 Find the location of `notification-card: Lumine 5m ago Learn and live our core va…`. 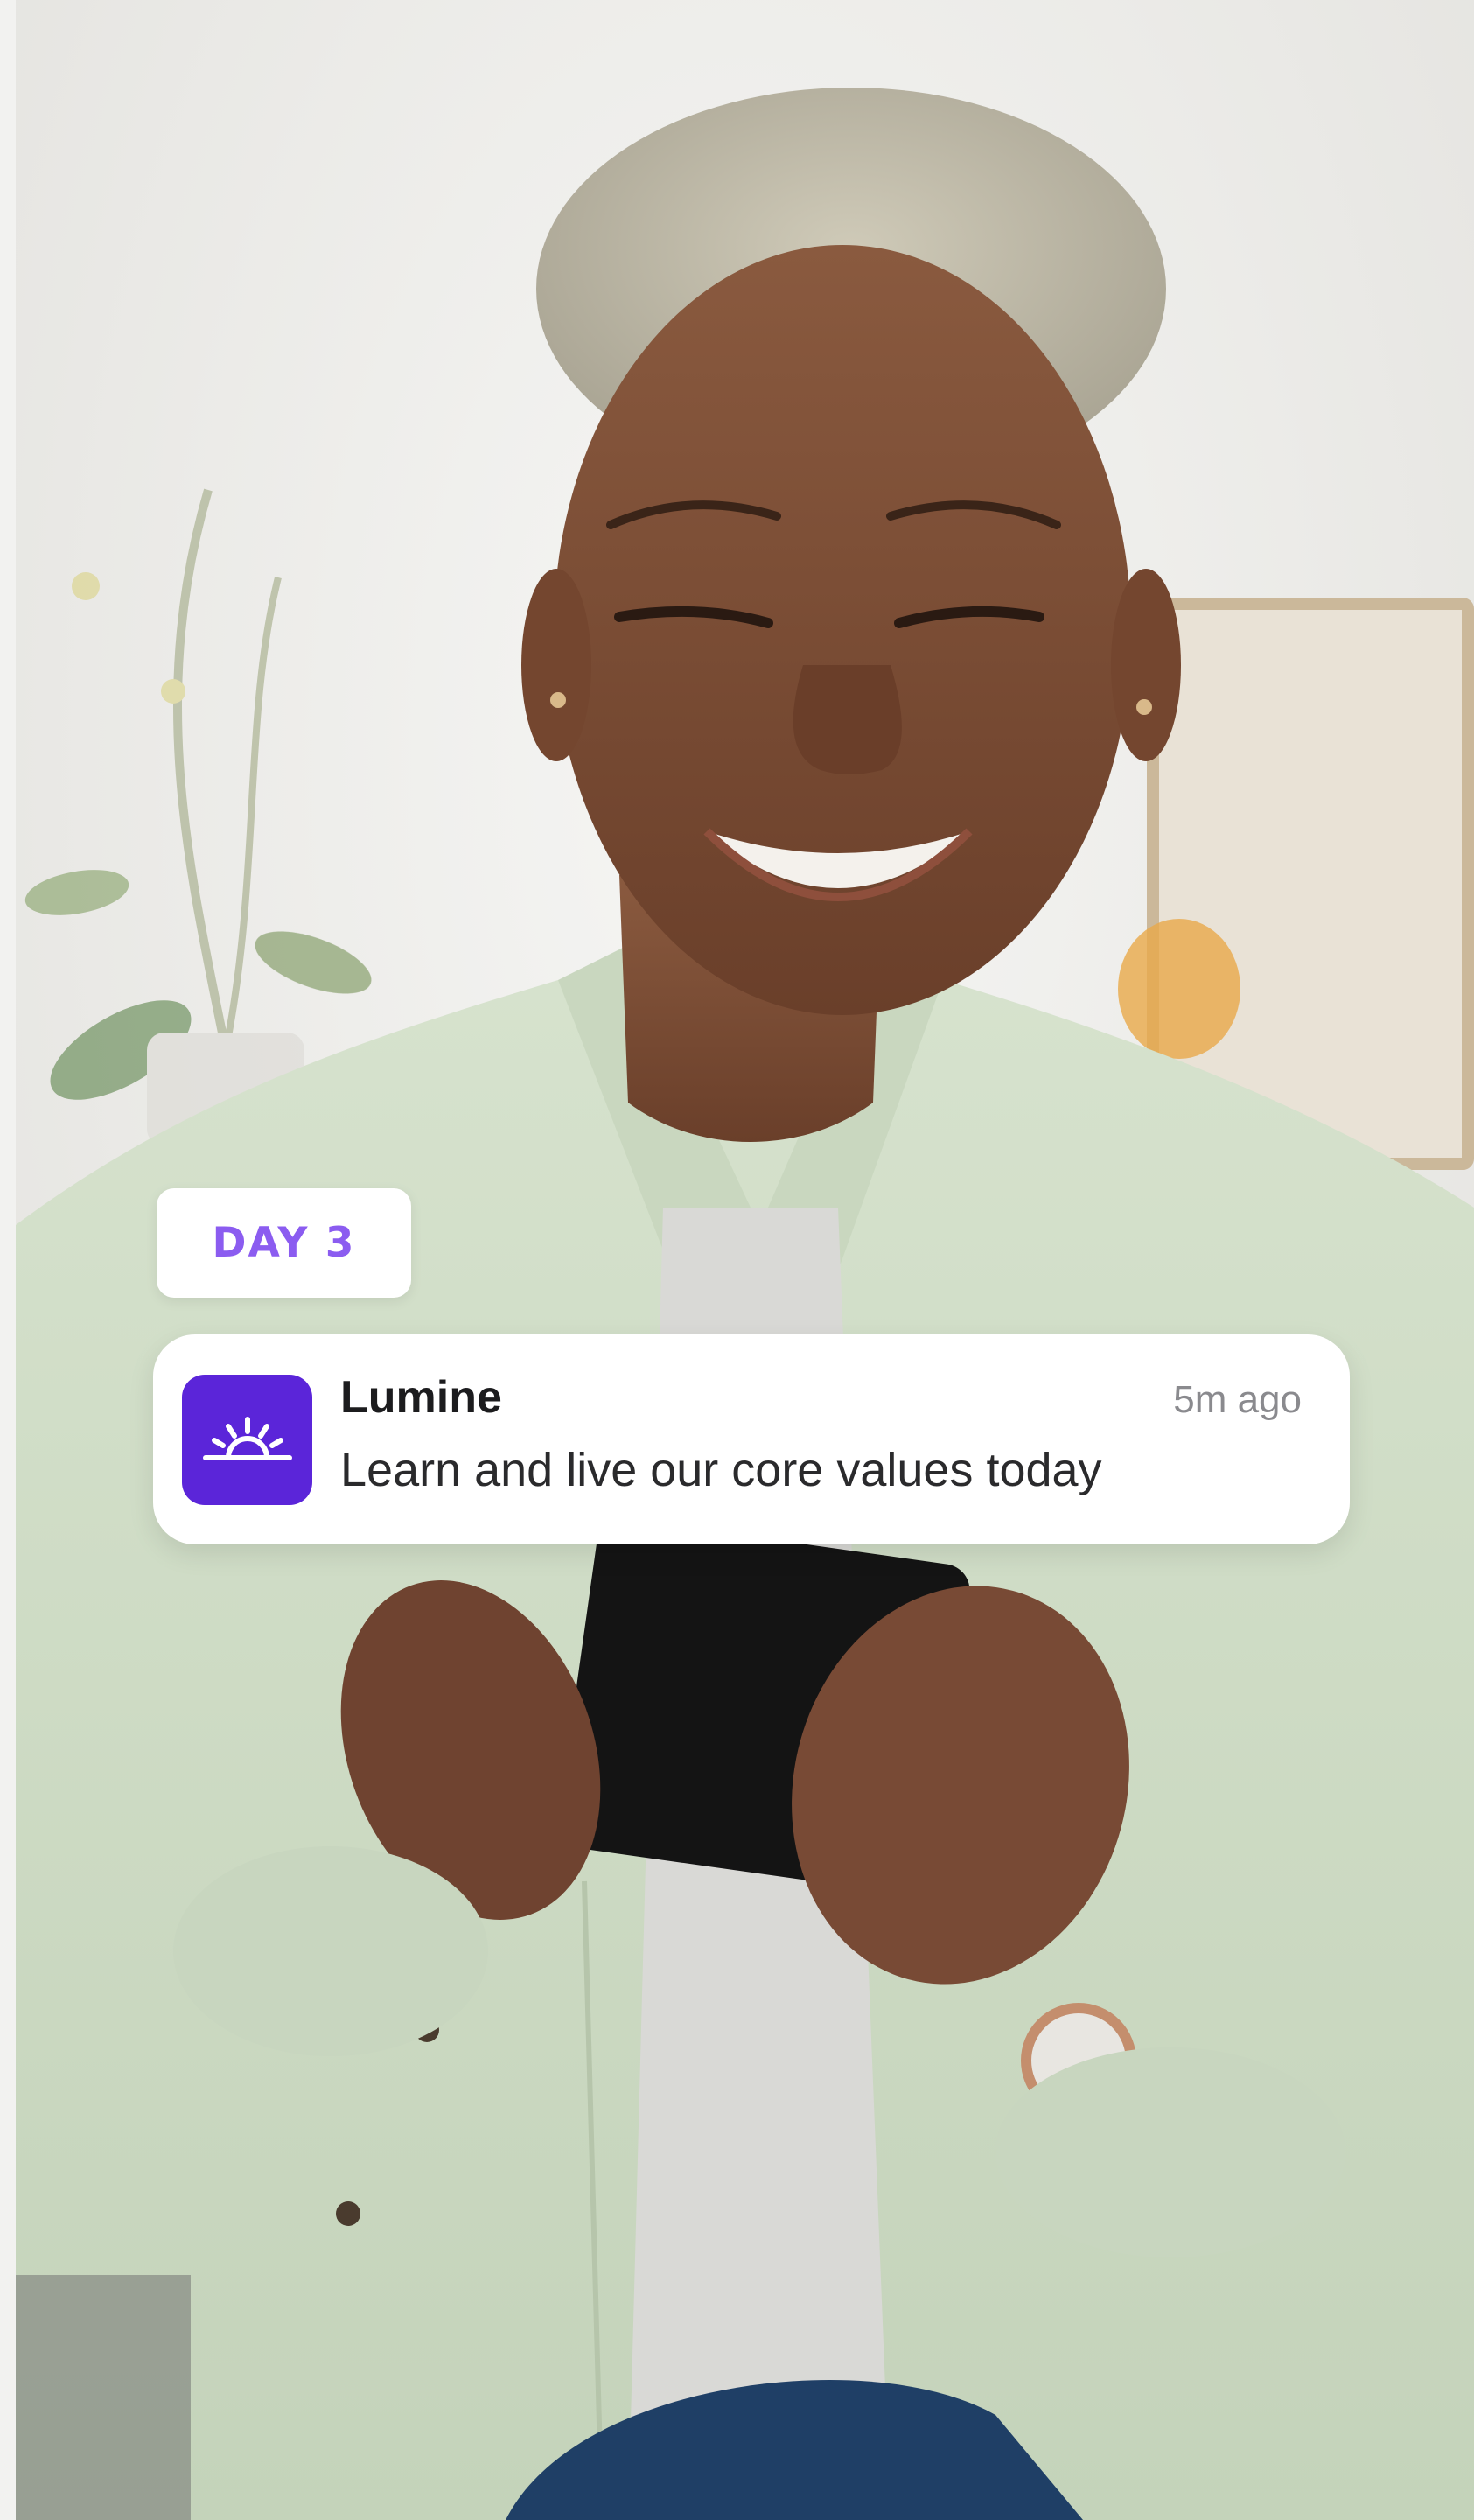

notification-card: Lumine 5m ago Learn and live our core va… is located at coordinates (751, 1439).